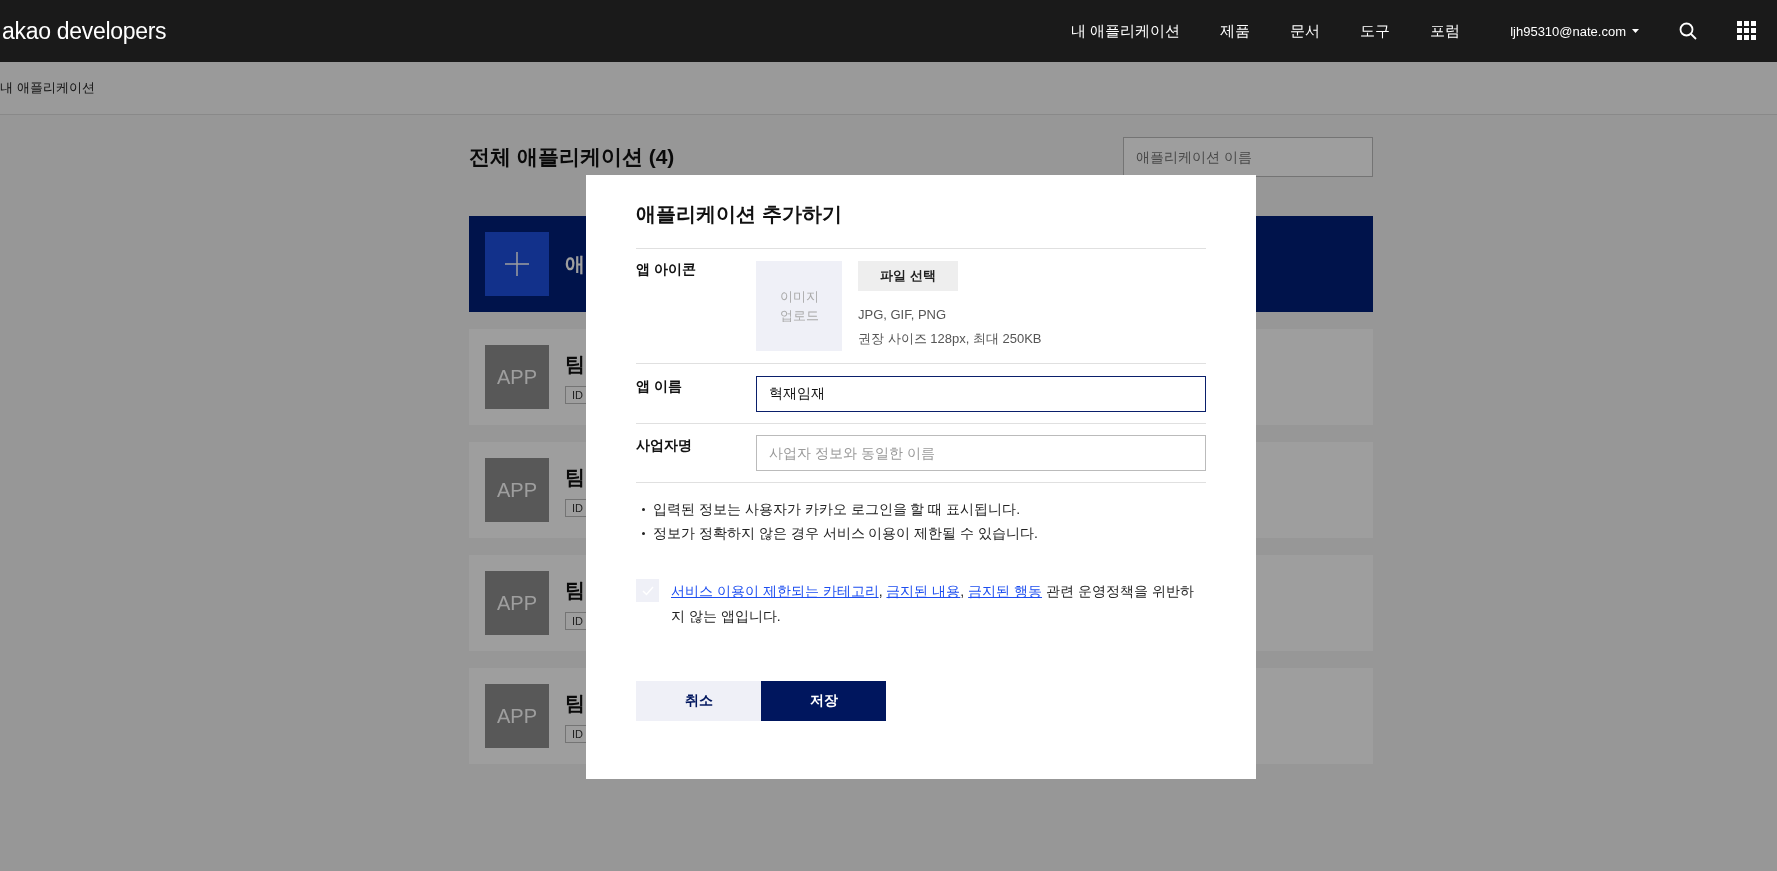 The image size is (1777, 871). Describe the element at coordinates (823, 701) in the screenshot. I see `save-button: 저장` at that location.